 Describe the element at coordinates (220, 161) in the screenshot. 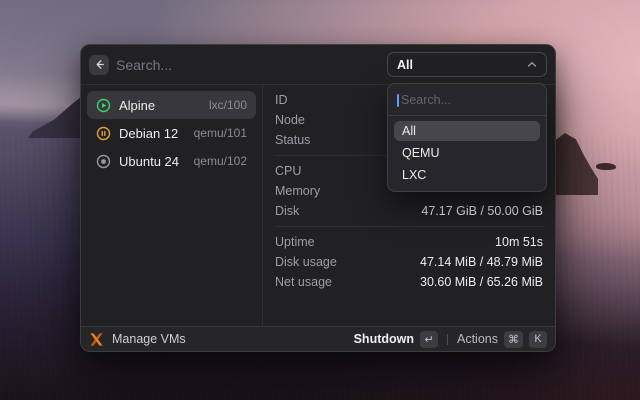

I see `vm-id-badge: qemu/102` at that location.